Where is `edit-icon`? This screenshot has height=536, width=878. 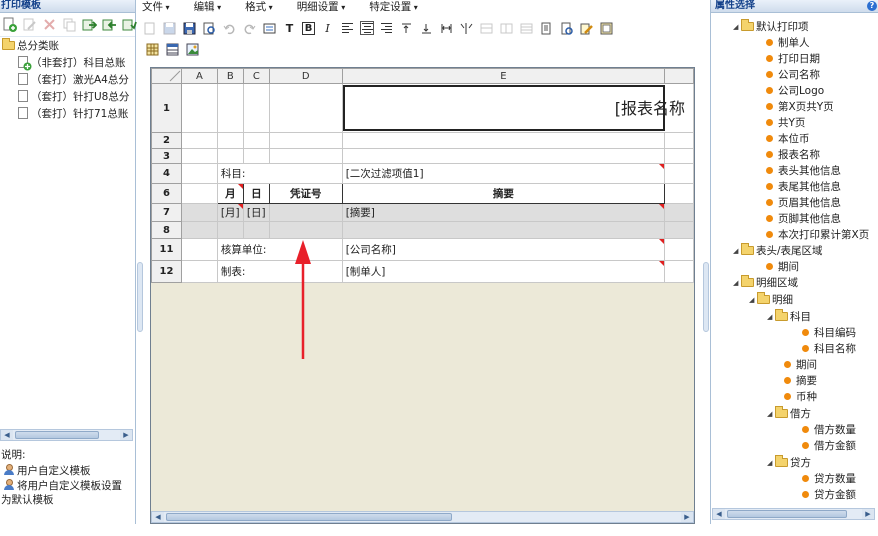
edit-icon is located at coordinates (29, 24).